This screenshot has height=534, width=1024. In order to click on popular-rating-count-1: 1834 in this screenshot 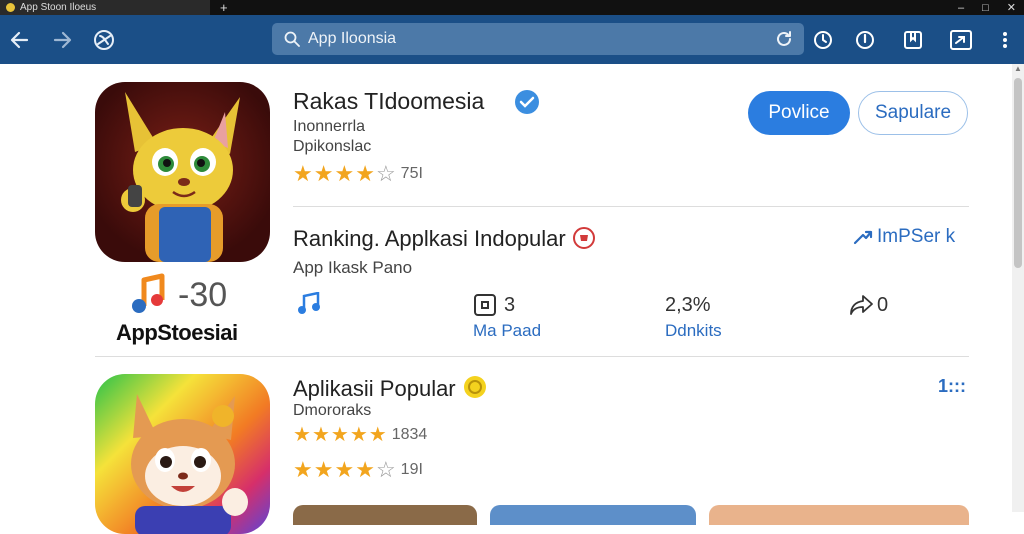, I will do `click(409, 434)`.